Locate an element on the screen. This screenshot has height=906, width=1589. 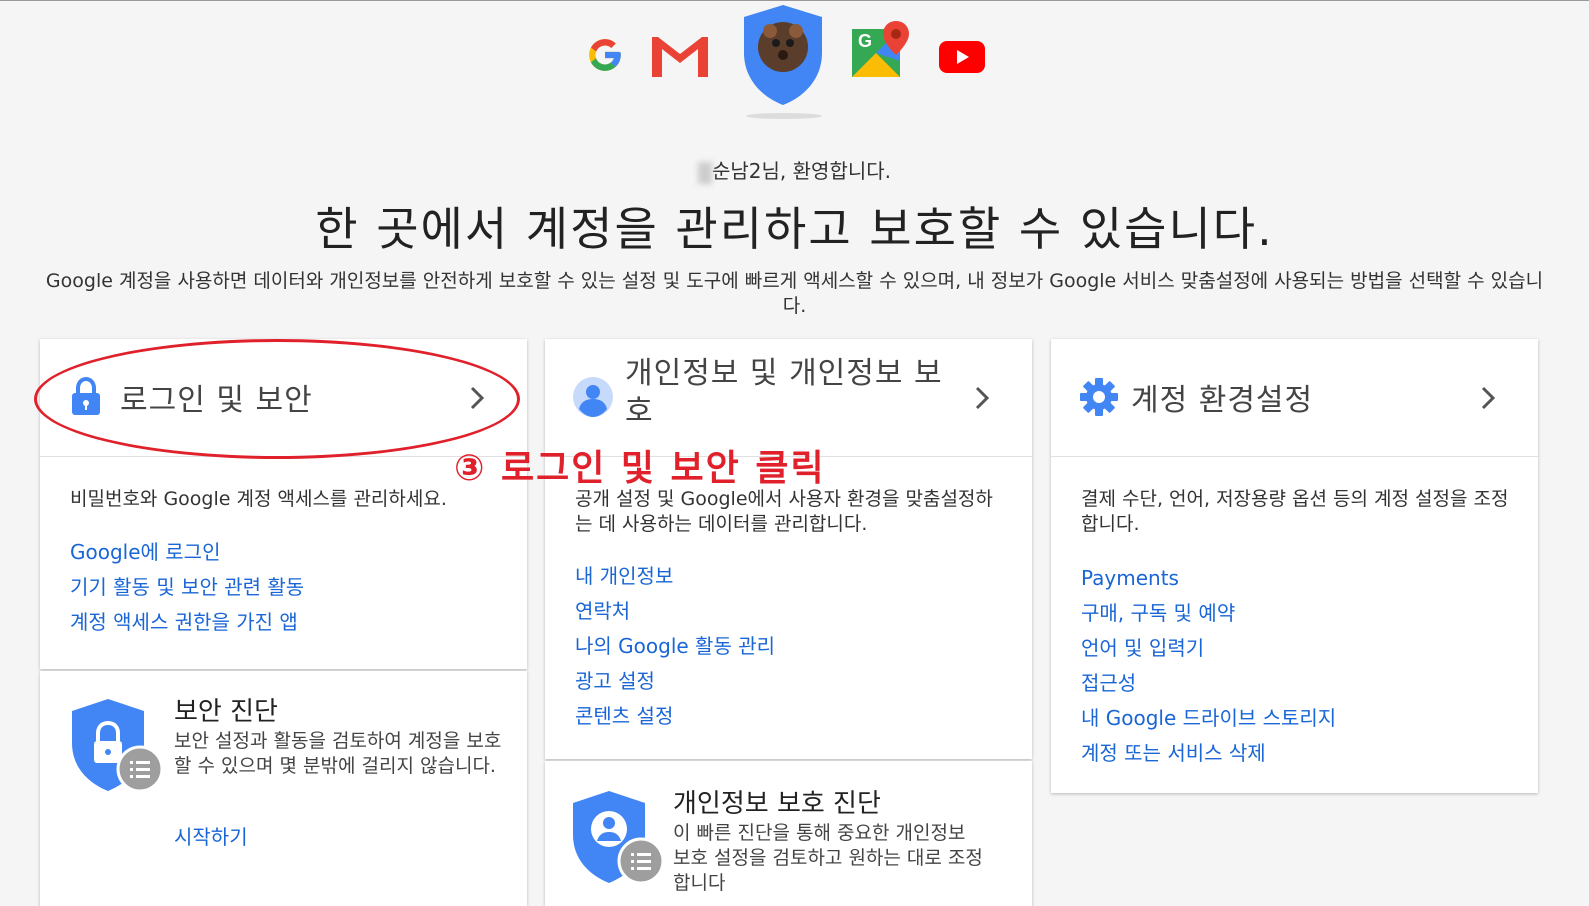
annotation-label: ③ 로그인 및 보안 클릭 is located at coordinates (640, 468).